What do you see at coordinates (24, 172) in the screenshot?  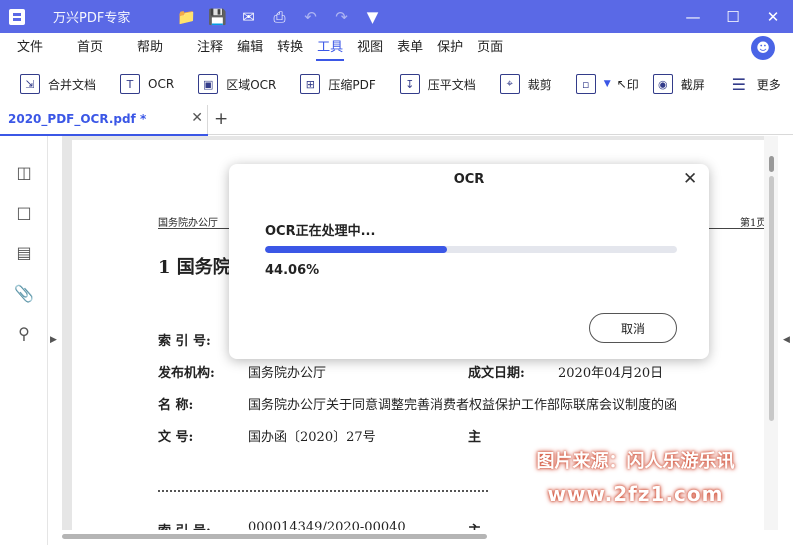 I see `thumbnails-icon: ◫` at bounding box center [24, 172].